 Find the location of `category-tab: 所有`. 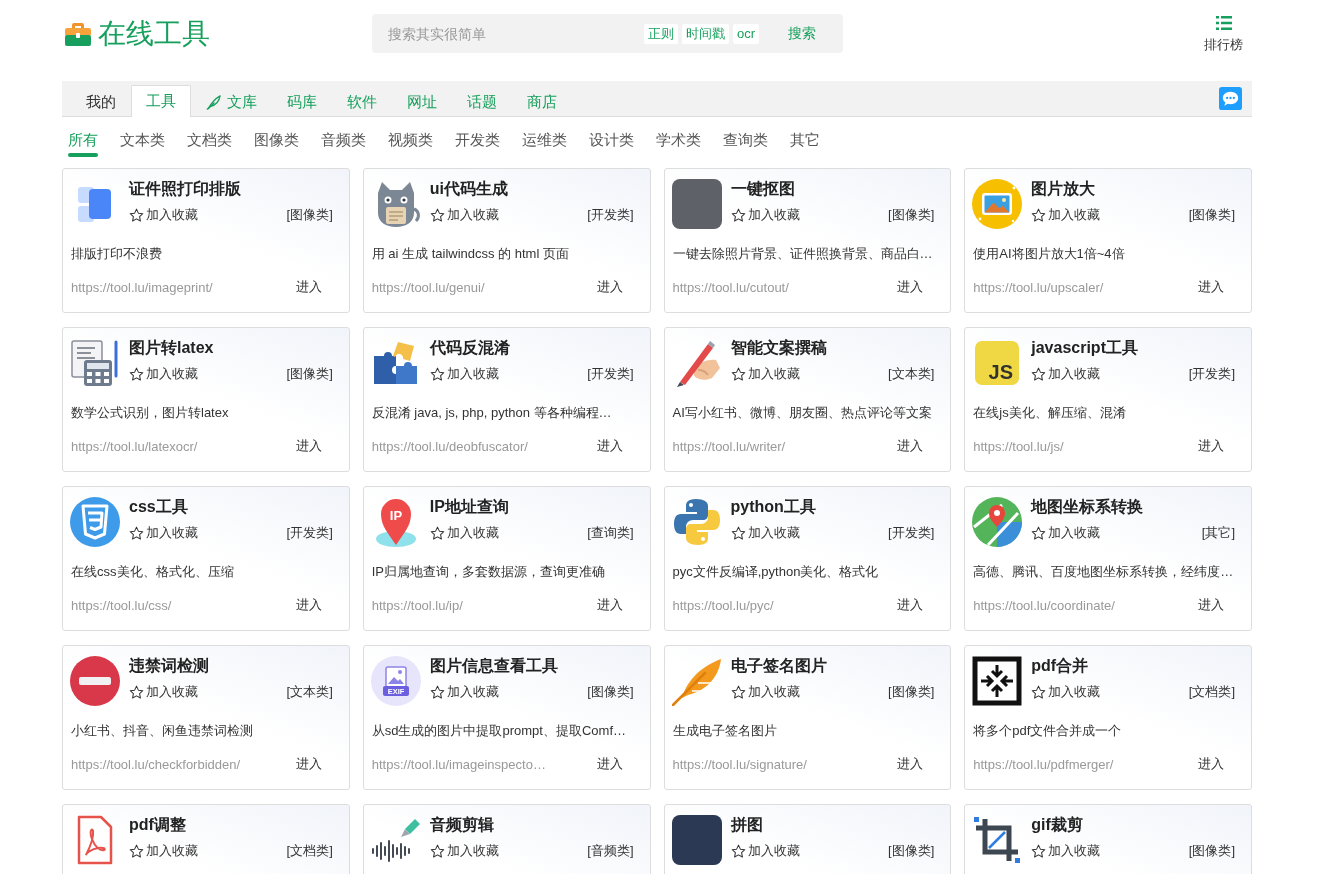

category-tab: 所有 is located at coordinates (83, 143).